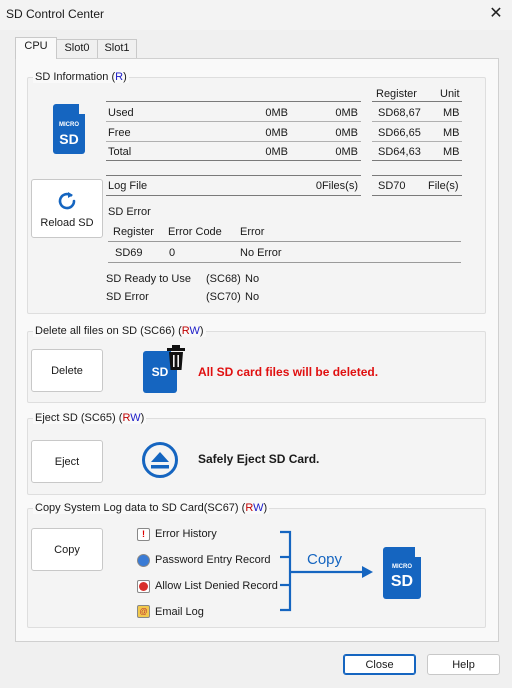 Image resolution: width=512 pixels, height=688 pixels. Describe the element at coordinates (379, 664) in the screenshot. I see `close-button: Close` at that location.